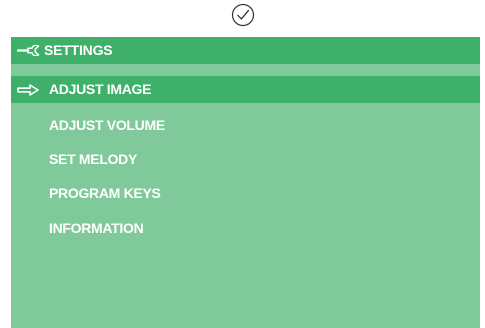  I want to click on menu-item-label: INFORMATION, so click(96, 228).